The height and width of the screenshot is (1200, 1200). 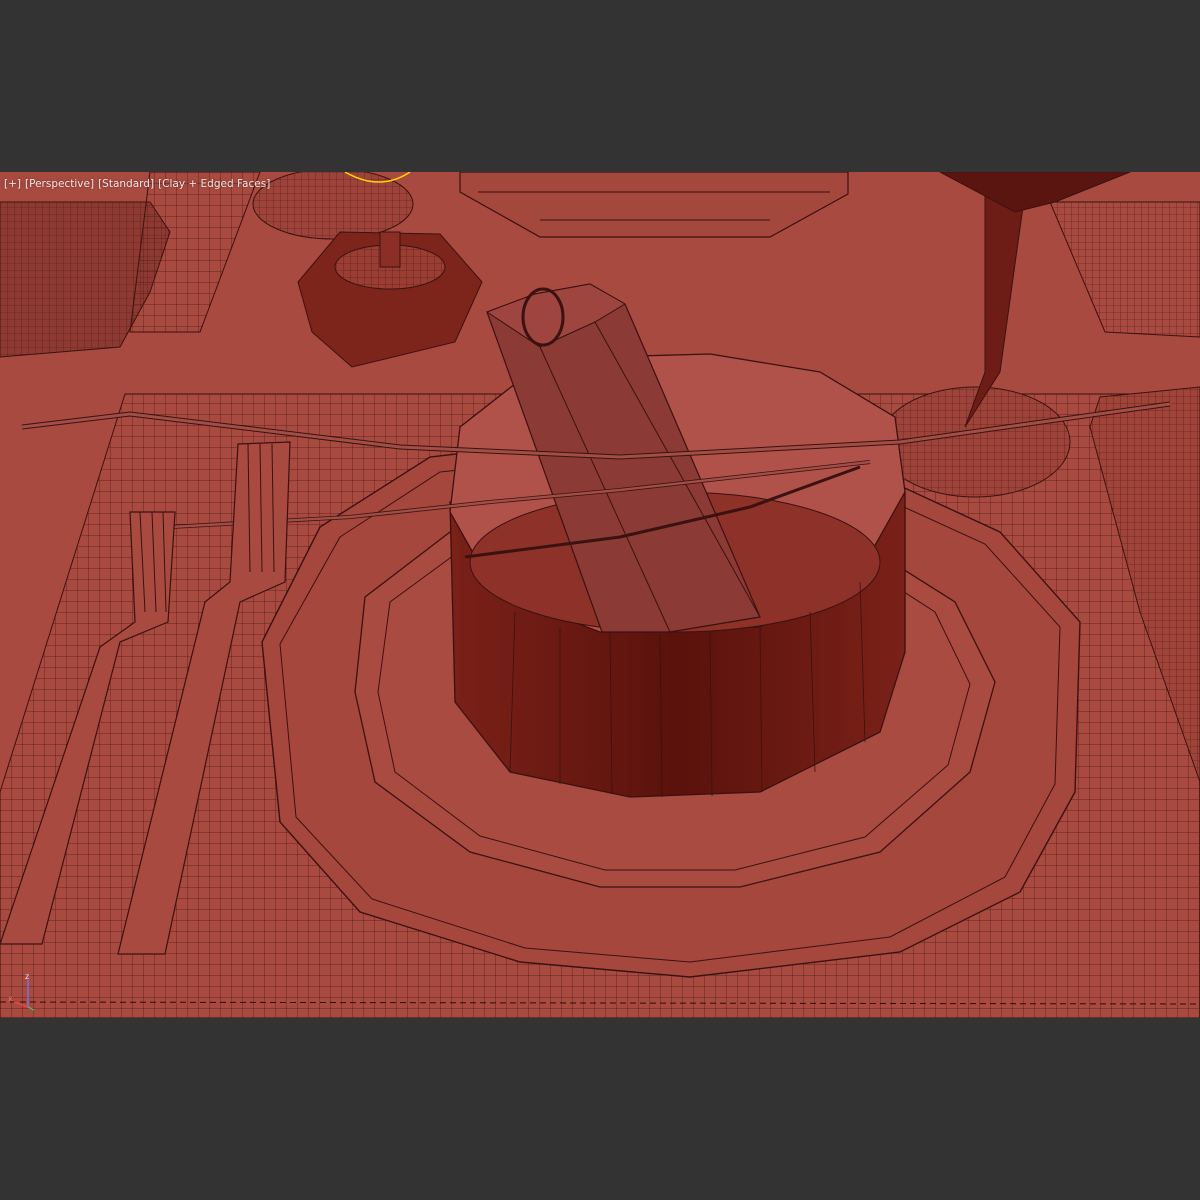 What do you see at coordinates (12, 184) in the screenshot?
I see `viewport-options-menu: +` at bounding box center [12, 184].